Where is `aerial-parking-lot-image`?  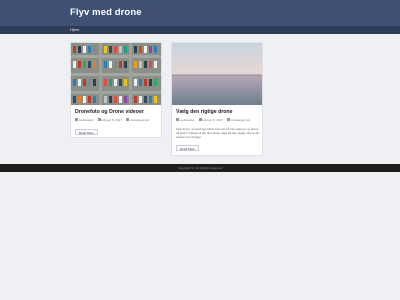 aerial-parking-lot-image is located at coordinates (116, 74).